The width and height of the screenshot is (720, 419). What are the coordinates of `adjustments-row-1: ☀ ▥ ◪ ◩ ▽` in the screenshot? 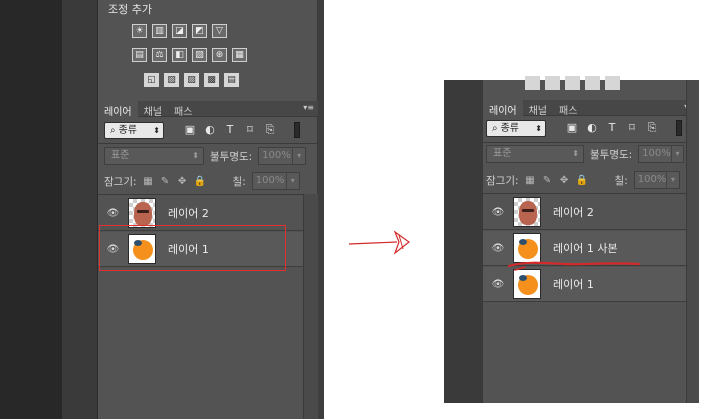 It's located at (179, 31).